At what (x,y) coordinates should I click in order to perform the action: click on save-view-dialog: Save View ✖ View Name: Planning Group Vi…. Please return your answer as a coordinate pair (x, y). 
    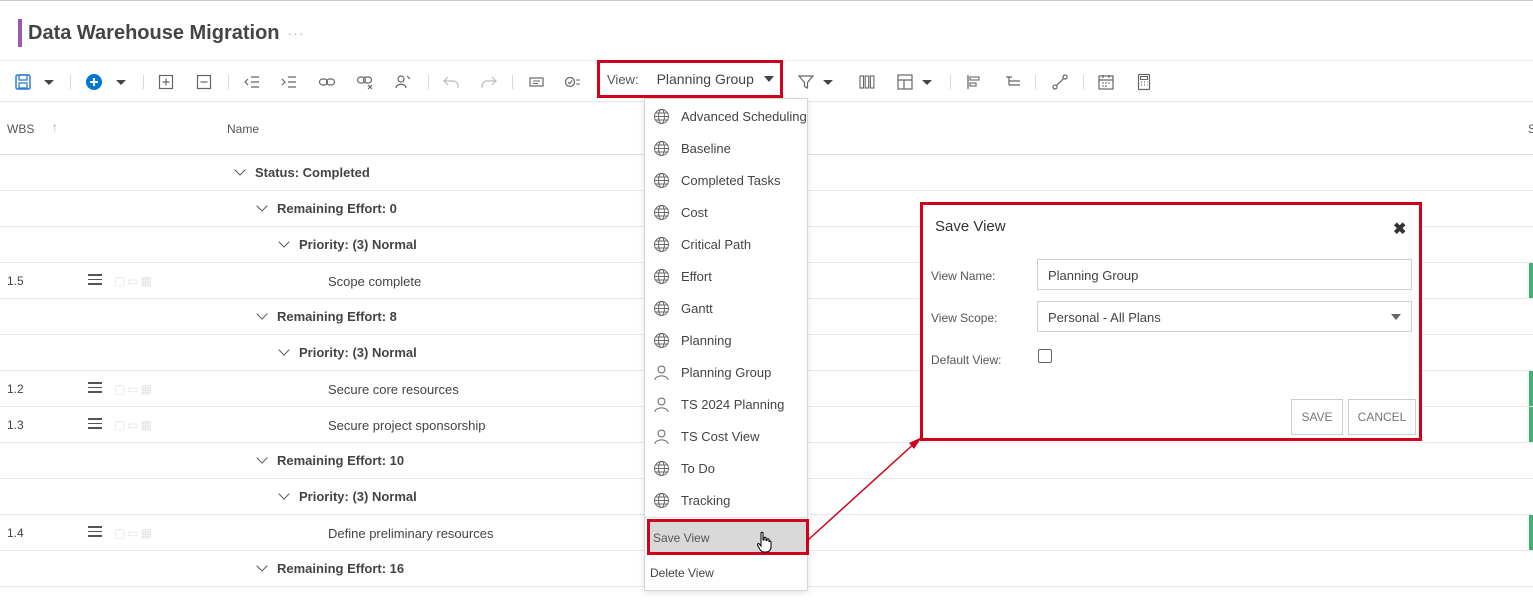
    Looking at the image, I should click on (1171, 321).